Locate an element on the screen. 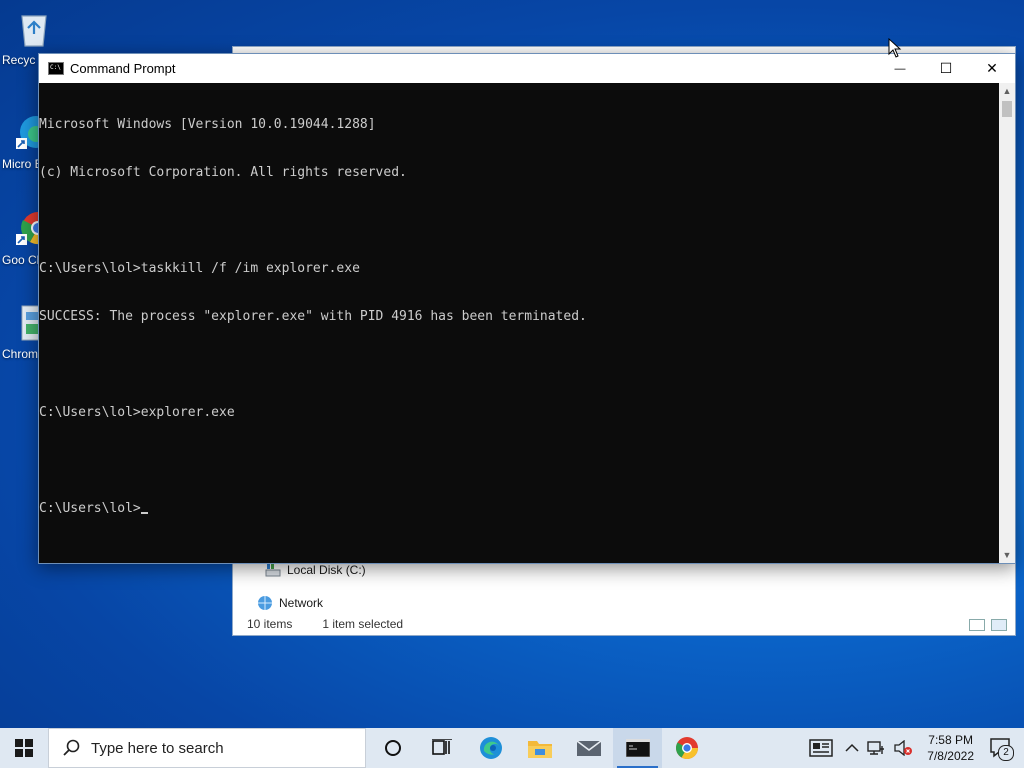  chevron-up-icon is located at coordinates (852, 747).